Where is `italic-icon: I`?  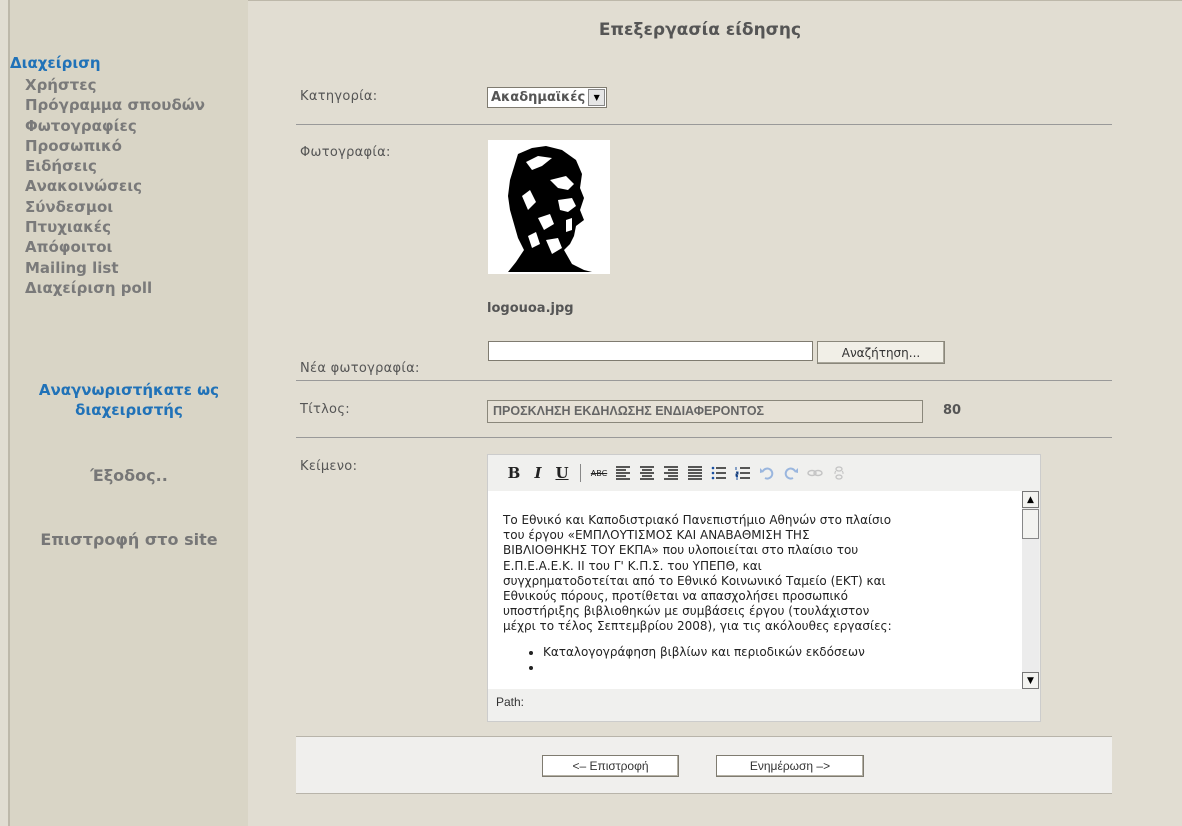 italic-icon: I is located at coordinates (538, 473).